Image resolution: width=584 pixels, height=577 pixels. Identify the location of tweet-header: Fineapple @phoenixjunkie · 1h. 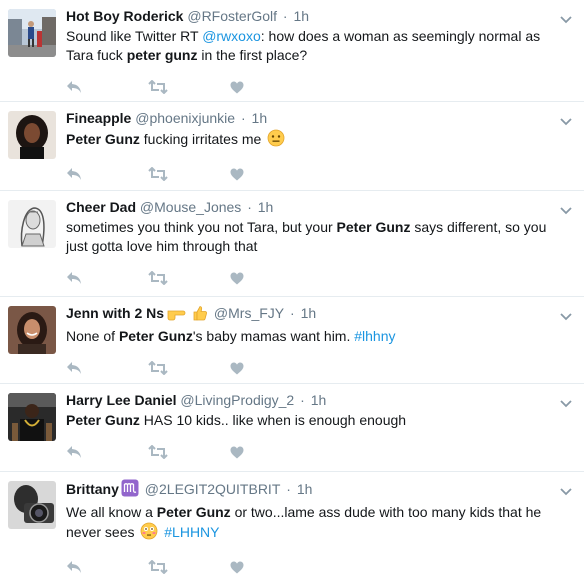
(309, 118).